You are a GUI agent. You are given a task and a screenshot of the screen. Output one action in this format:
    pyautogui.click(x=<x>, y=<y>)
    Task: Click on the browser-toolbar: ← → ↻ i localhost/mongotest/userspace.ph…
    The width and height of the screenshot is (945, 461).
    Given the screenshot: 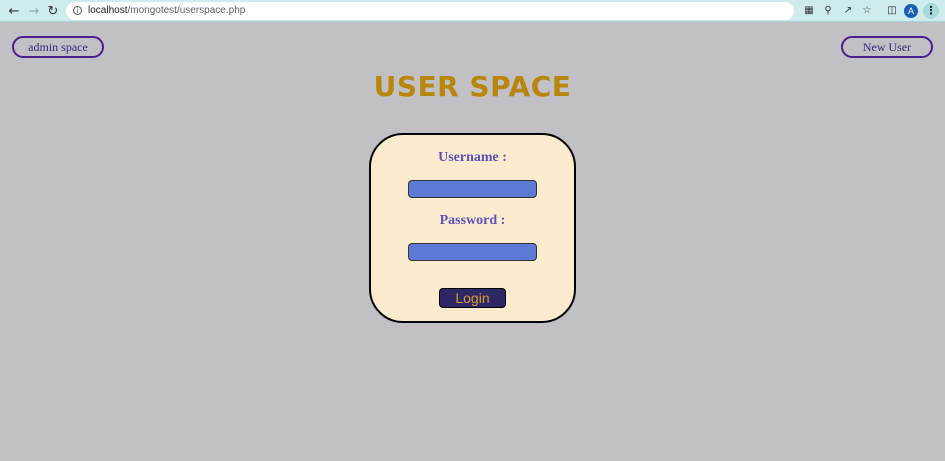 What is the action you would take?
    pyautogui.click(x=472, y=11)
    